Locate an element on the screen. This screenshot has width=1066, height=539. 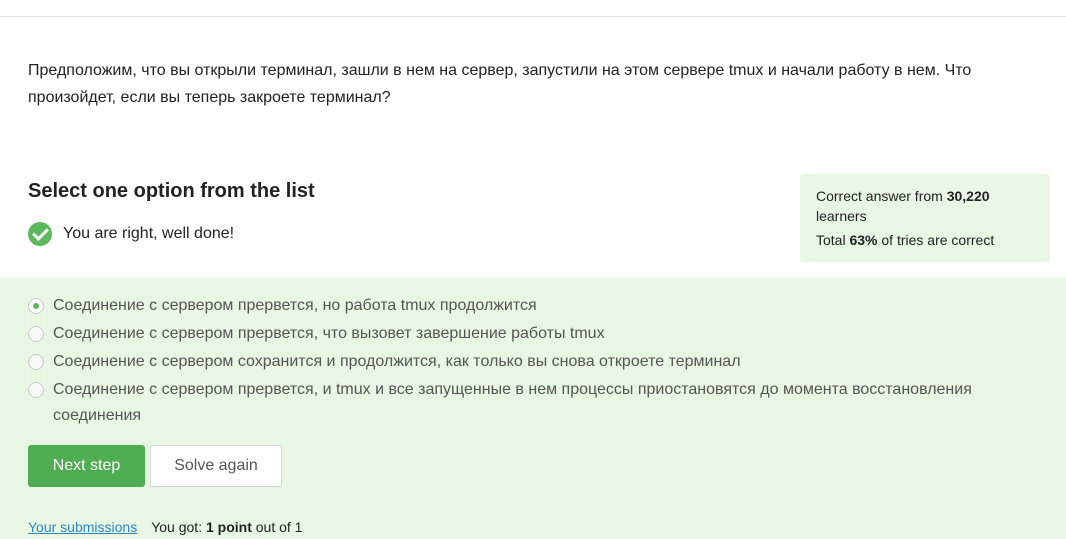
score-text: You got: 1 point out of 1 is located at coordinates (226, 527).